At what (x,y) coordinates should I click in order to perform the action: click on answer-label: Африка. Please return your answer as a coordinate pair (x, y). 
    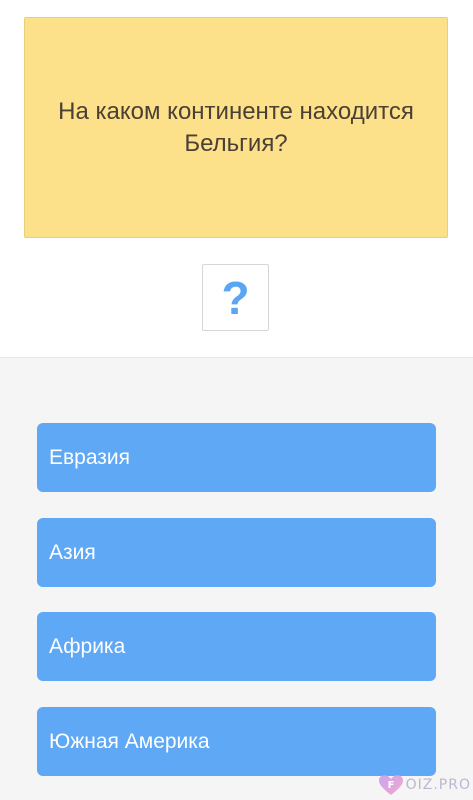
    Looking at the image, I should click on (87, 646).